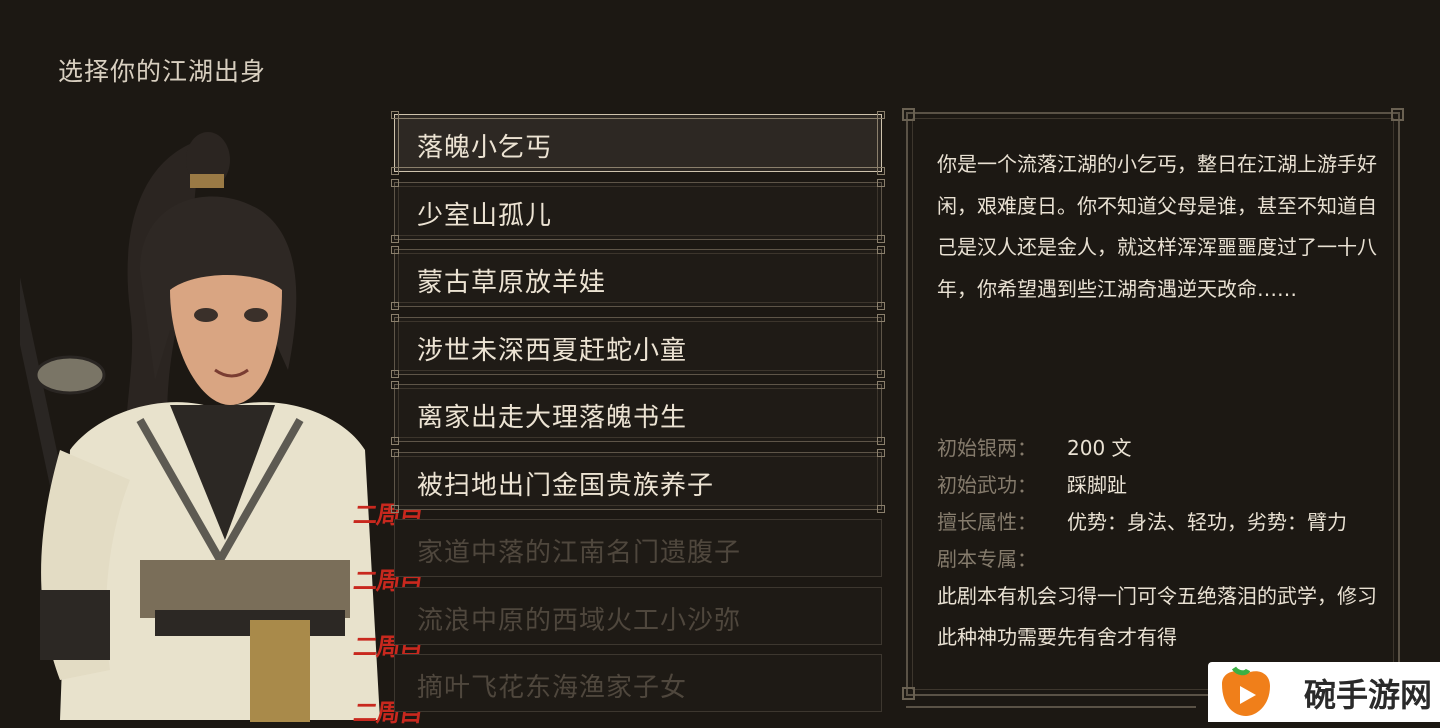 The height and width of the screenshot is (728, 1440). What do you see at coordinates (552, 350) in the screenshot?
I see `origin-option-label: 涉世未深西夏赶蛇小童` at bounding box center [552, 350].